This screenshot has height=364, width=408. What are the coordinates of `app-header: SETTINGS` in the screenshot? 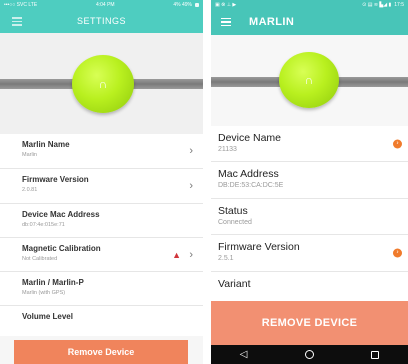 It's located at (101, 21).